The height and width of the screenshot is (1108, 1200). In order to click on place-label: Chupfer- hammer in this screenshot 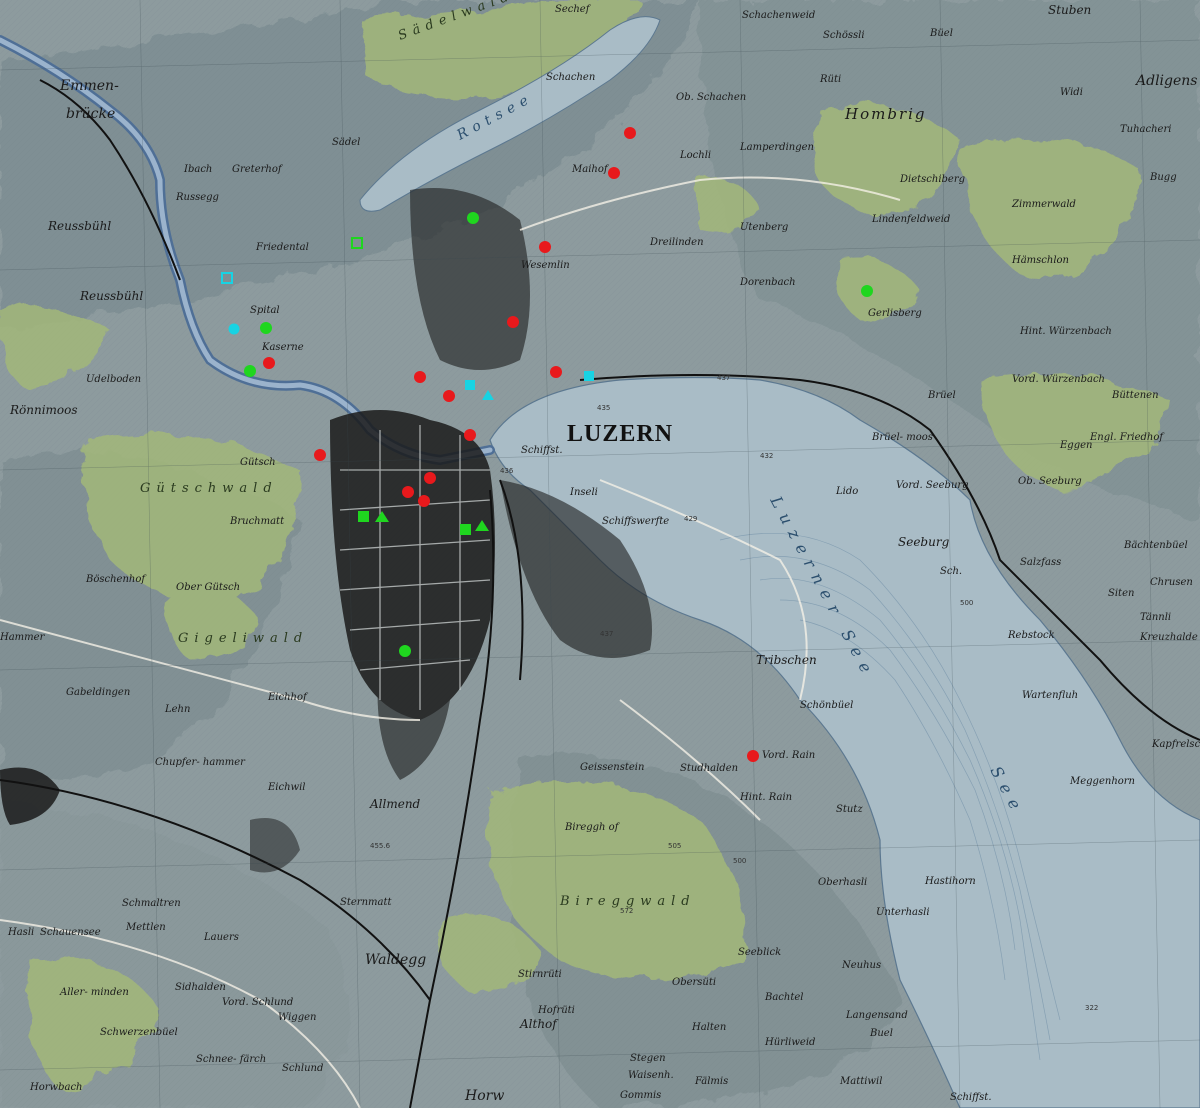, I will do `click(200, 762)`.